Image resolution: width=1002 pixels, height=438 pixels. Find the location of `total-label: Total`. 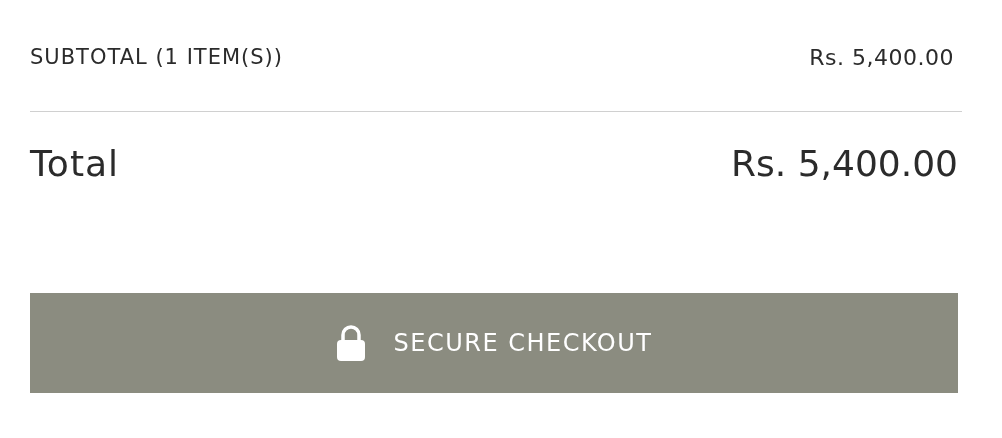

total-label: Total is located at coordinates (75, 164).